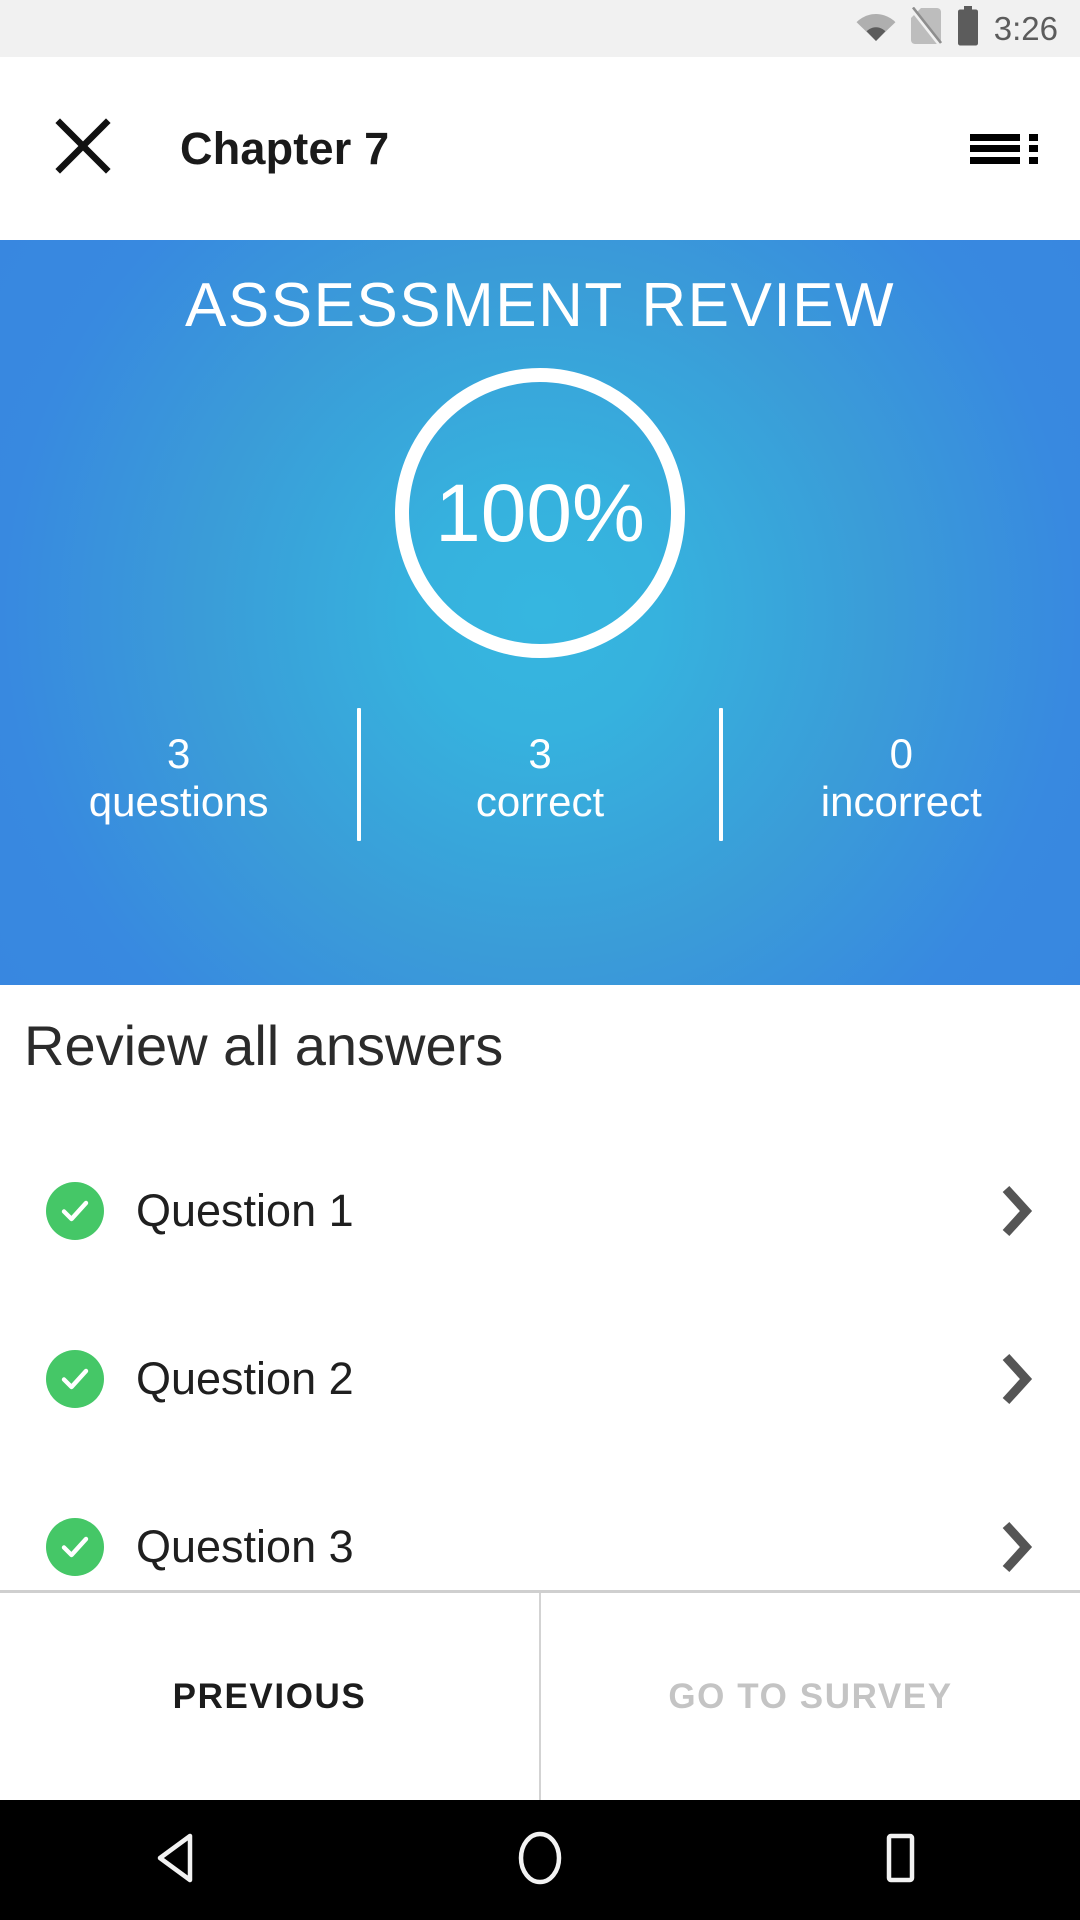  I want to click on stat-correct: 3 correct, so click(539, 777).